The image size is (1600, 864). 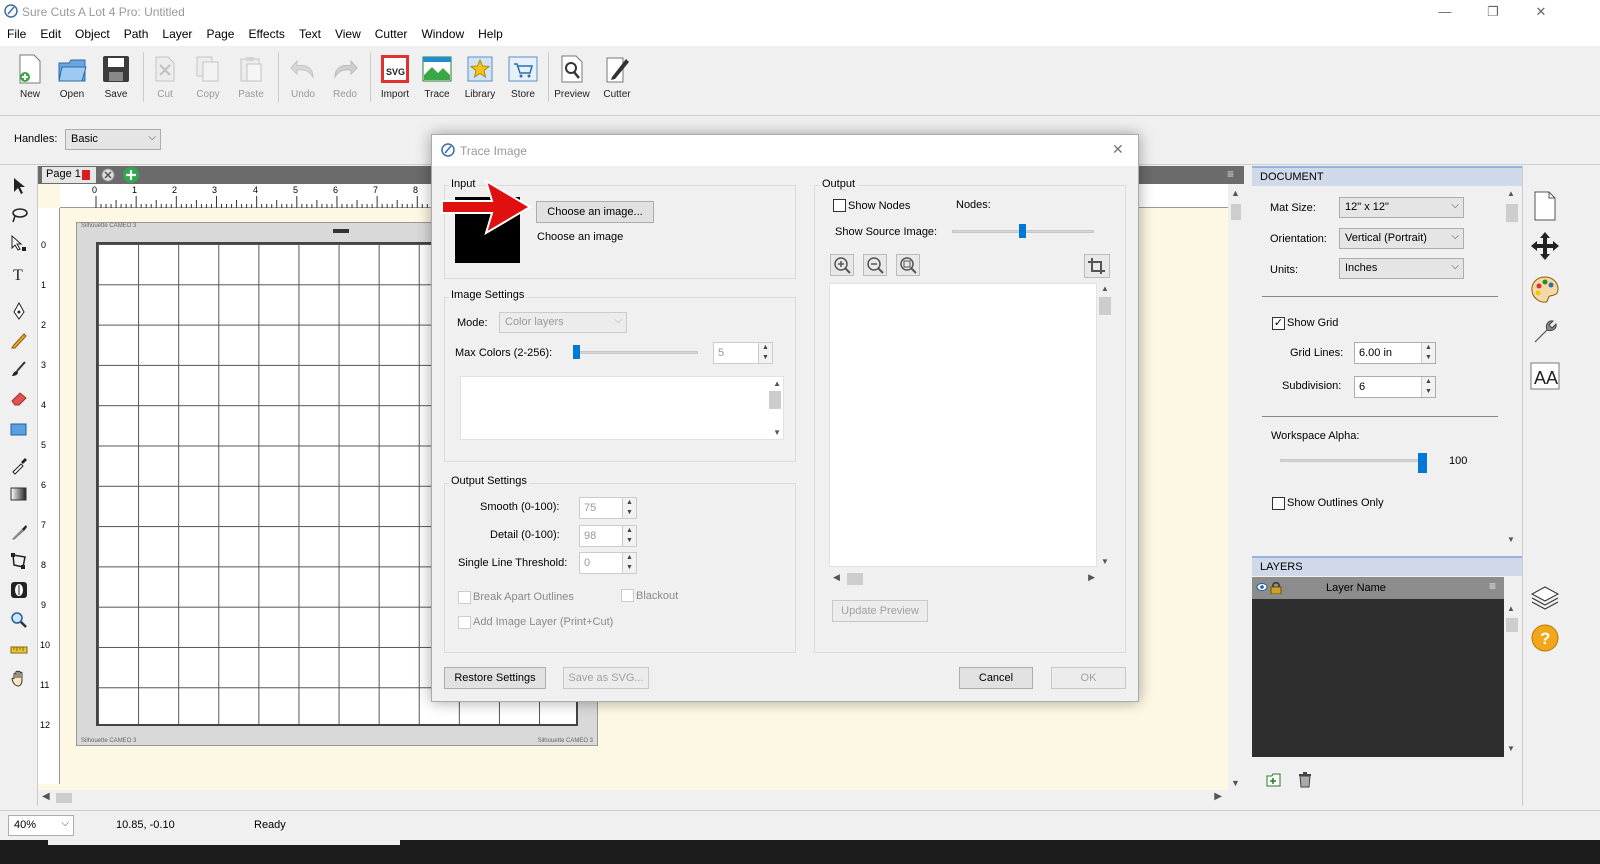 I want to click on cutter-button: Cutter, so click(x=617, y=82).